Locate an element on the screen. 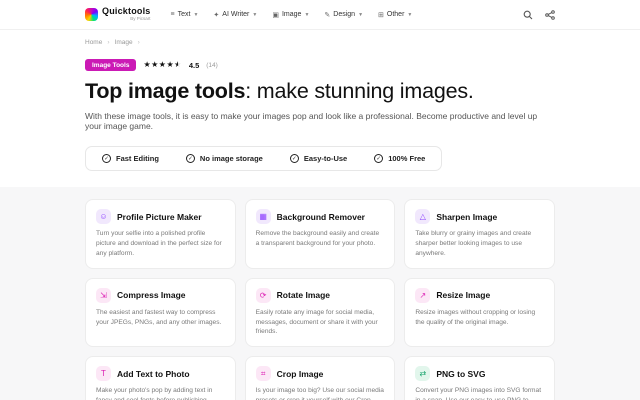 The width and height of the screenshot is (640, 400). nav-item: ✦ AI Writer ▼ is located at coordinates (235, 15).